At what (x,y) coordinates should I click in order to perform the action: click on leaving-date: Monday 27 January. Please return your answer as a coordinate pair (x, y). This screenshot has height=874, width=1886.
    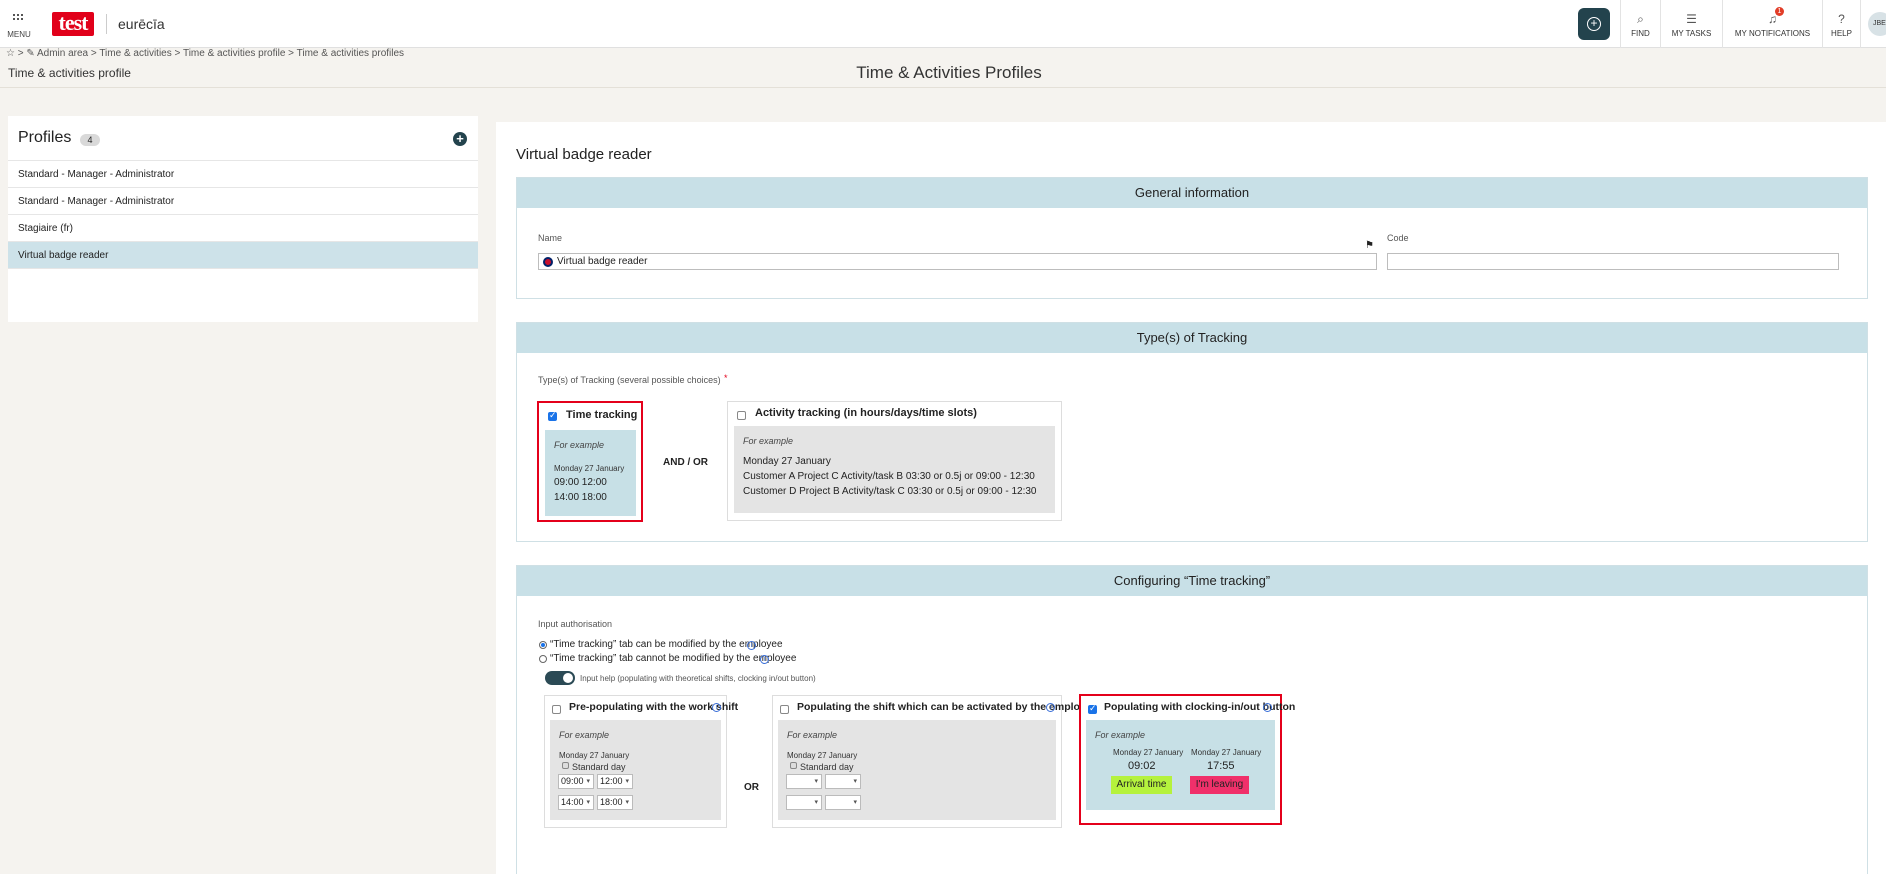
    Looking at the image, I should click on (1226, 752).